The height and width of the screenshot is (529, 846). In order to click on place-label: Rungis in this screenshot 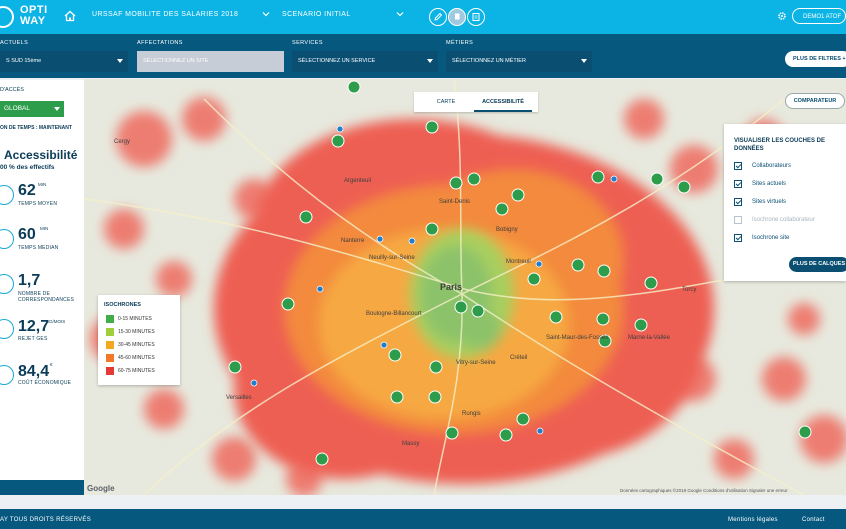, I will do `click(471, 414)`.